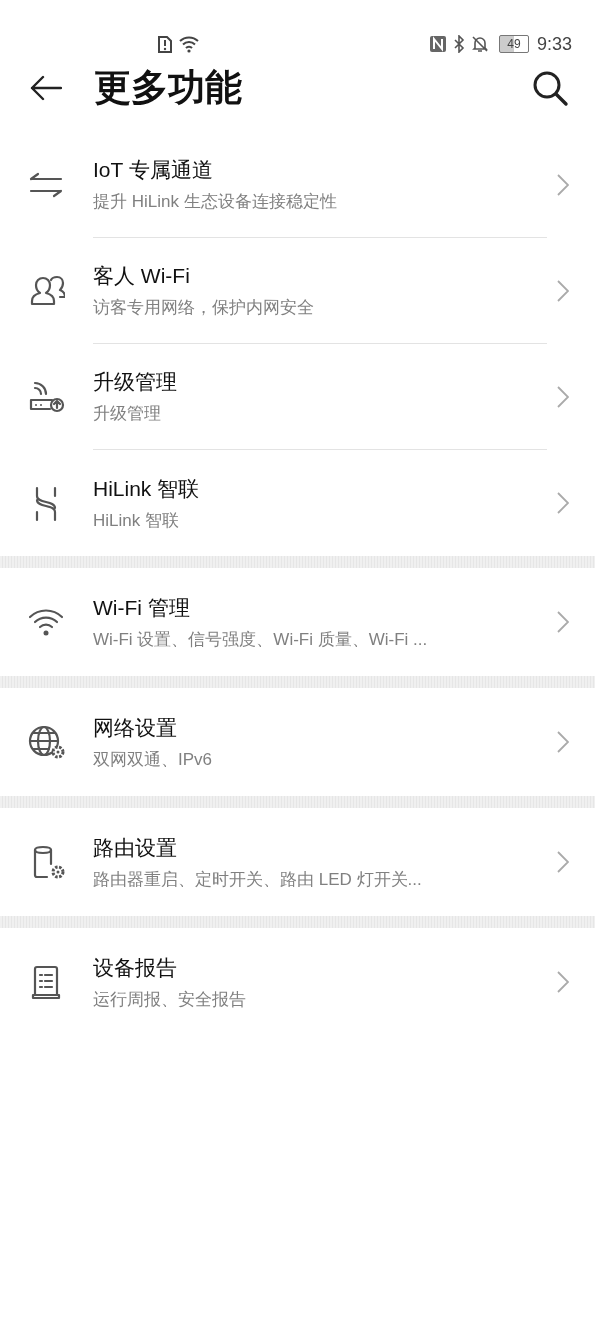 This screenshot has width=595, height=1322. Describe the element at coordinates (142, 276) in the screenshot. I see `item-title: 客人 Wi-Fi` at that location.